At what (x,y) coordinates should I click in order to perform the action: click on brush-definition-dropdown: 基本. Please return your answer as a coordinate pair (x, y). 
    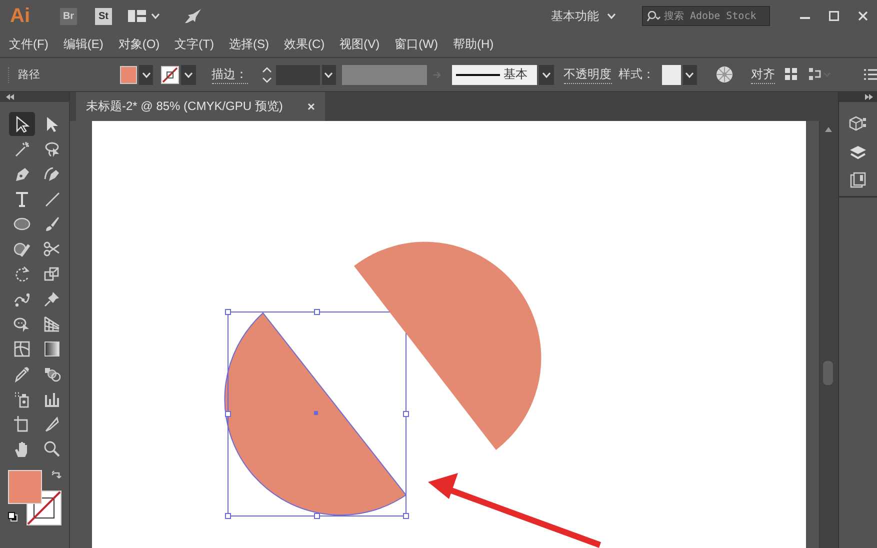
    Looking at the image, I should click on (495, 74).